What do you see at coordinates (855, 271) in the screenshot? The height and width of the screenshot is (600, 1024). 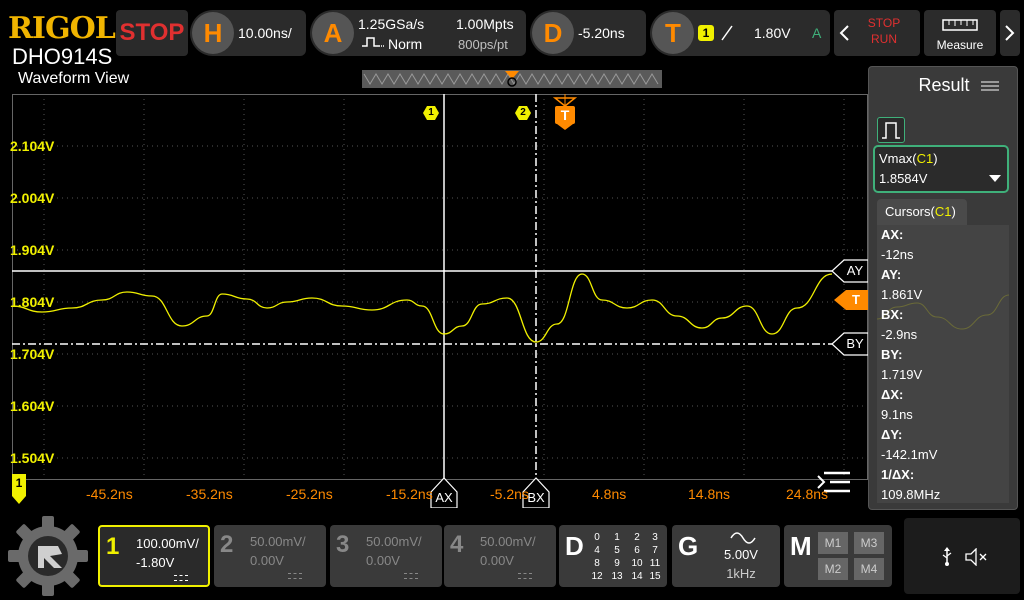 I see `cursor-ay-tag: AY` at bounding box center [855, 271].